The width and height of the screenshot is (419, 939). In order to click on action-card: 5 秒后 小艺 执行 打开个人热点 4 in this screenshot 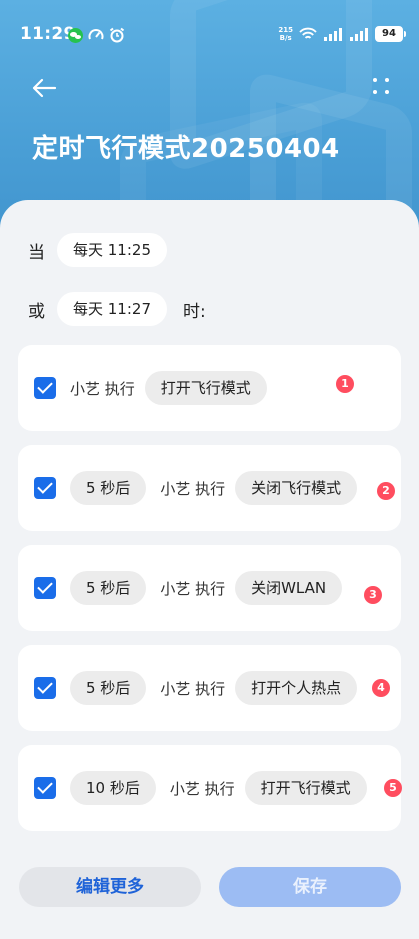, I will do `click(209, 688)`.